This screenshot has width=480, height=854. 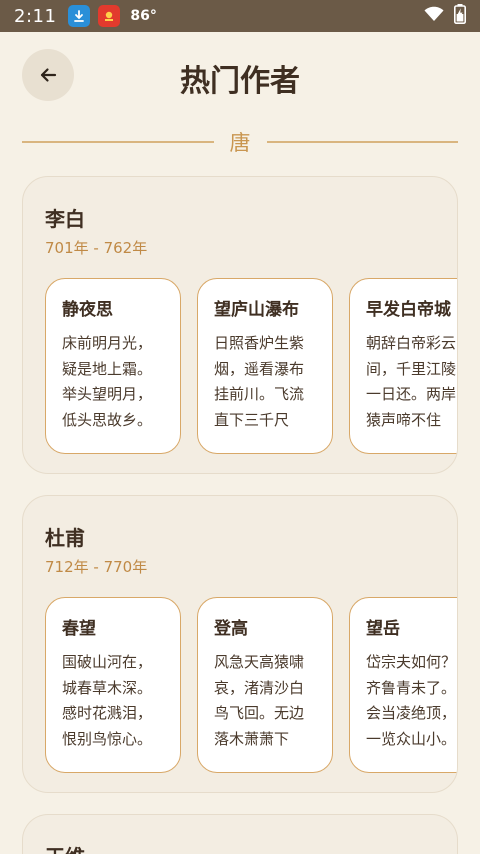 What do you see at coordinates (107, 381) in the screenshot?
I see `poem-excerpt: 床前明月光，疑是地上霜。举头望明月，低头思故乡。` at bounding box center [107, 381].